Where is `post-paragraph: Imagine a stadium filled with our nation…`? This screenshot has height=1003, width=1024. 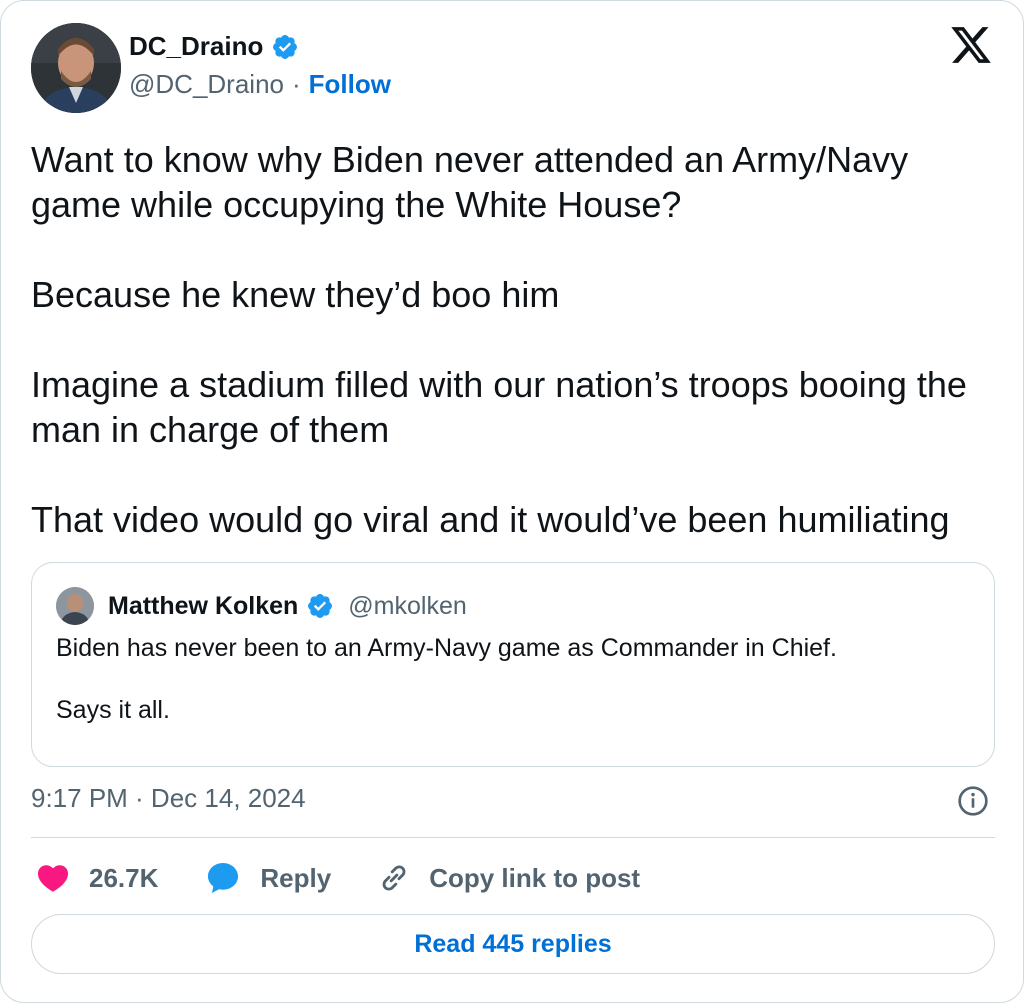 post-paragraph: Imagine a stadium filled with our nation… is located at coordinates (504, 407).